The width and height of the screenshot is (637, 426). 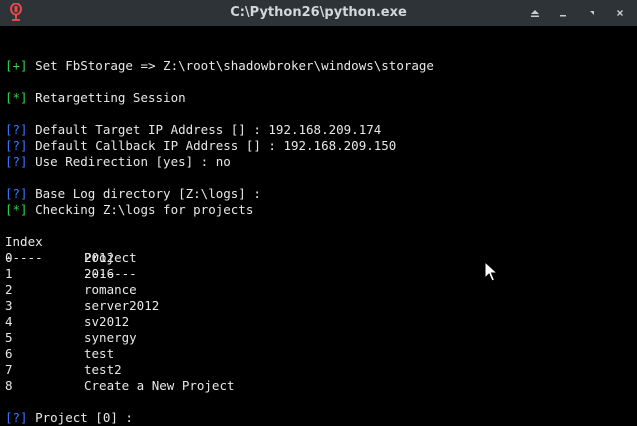 What do you see at coordinates (9, 369) in the screenshot?
I see `row-index: 7` at bounding box center [9, 369].